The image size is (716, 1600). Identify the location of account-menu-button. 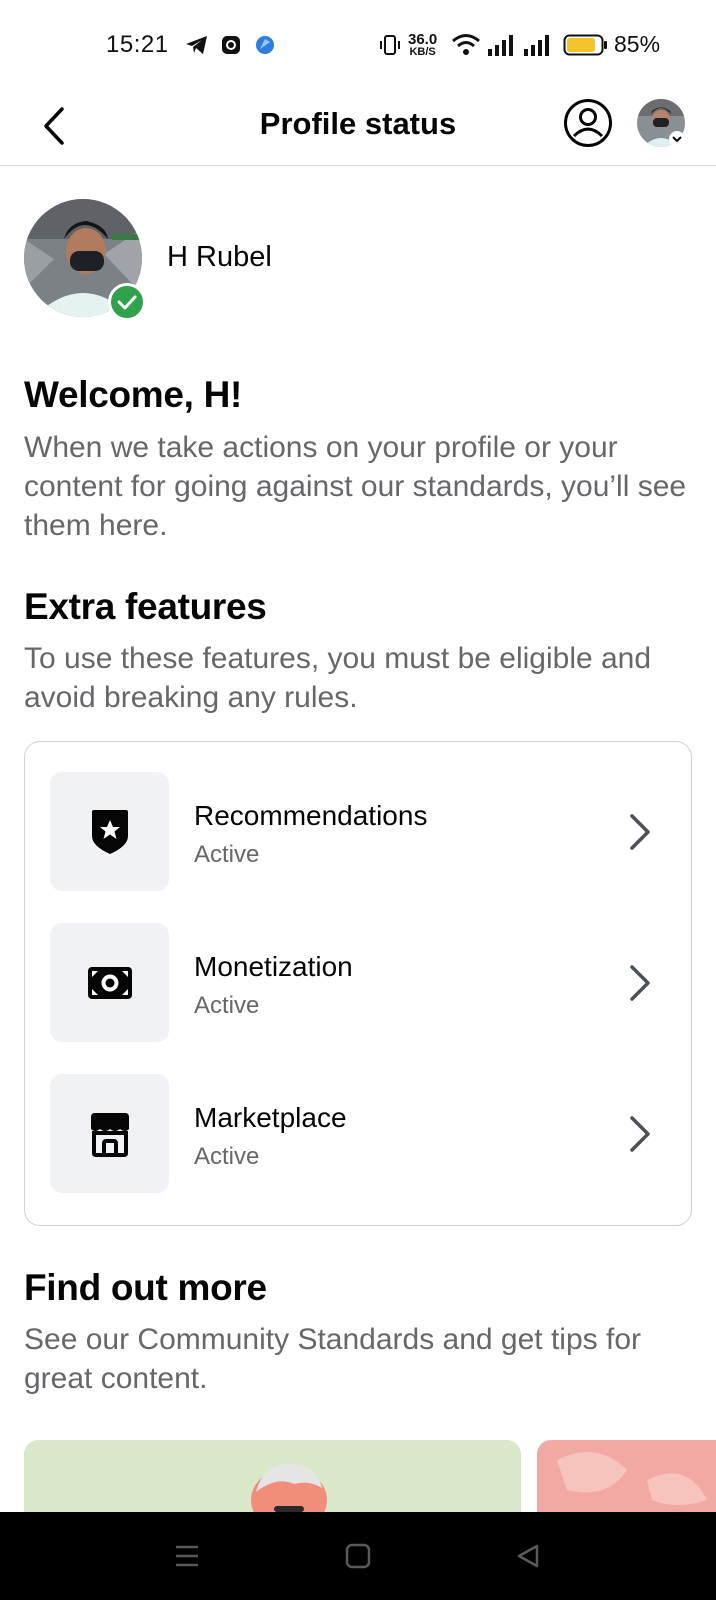
(661, 123).